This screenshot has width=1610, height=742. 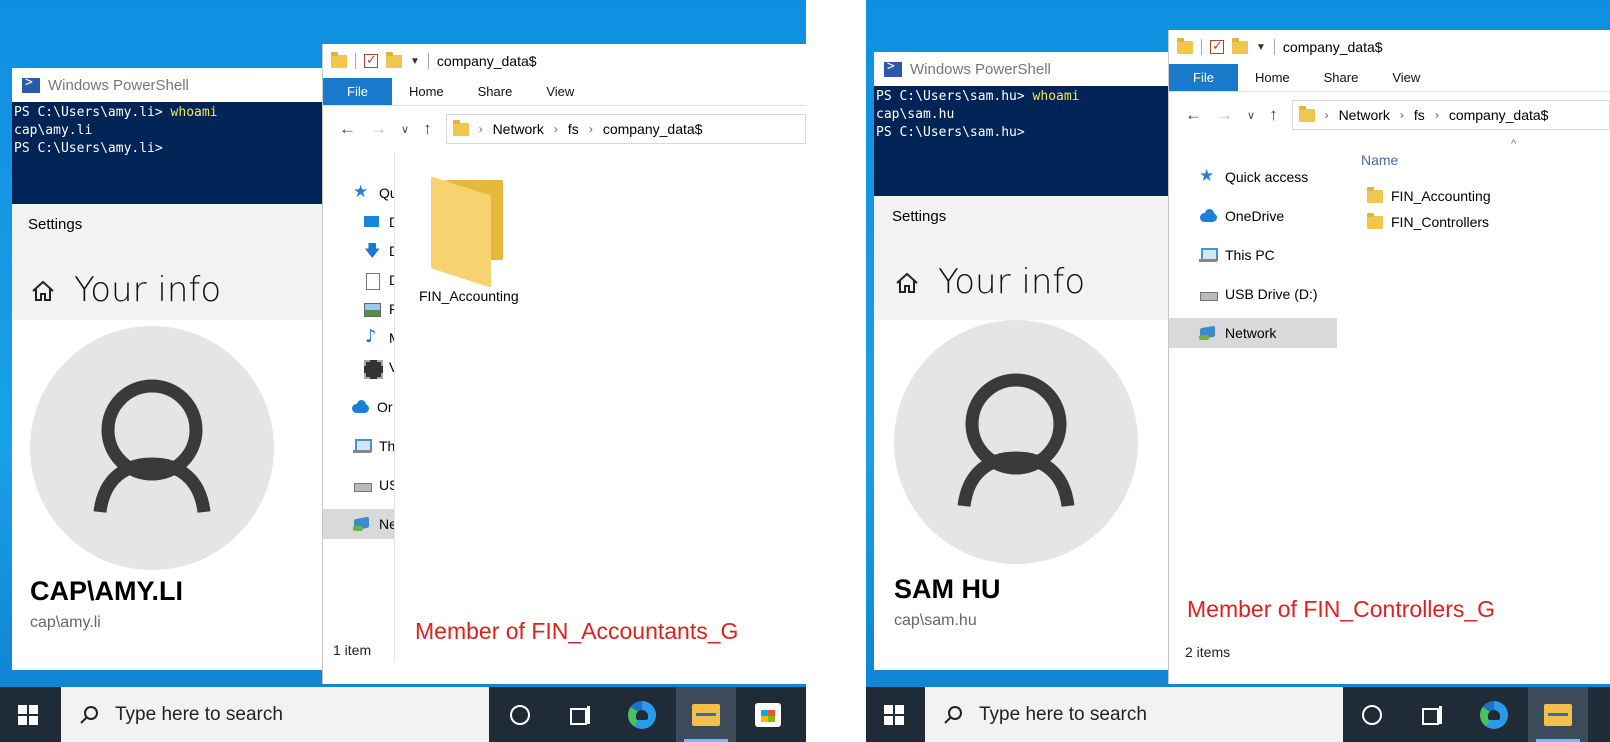 What do you see at coordinates (378, 222) in the screenshot?
I see `nav-desktop: D` at bounding box center [378, 222].